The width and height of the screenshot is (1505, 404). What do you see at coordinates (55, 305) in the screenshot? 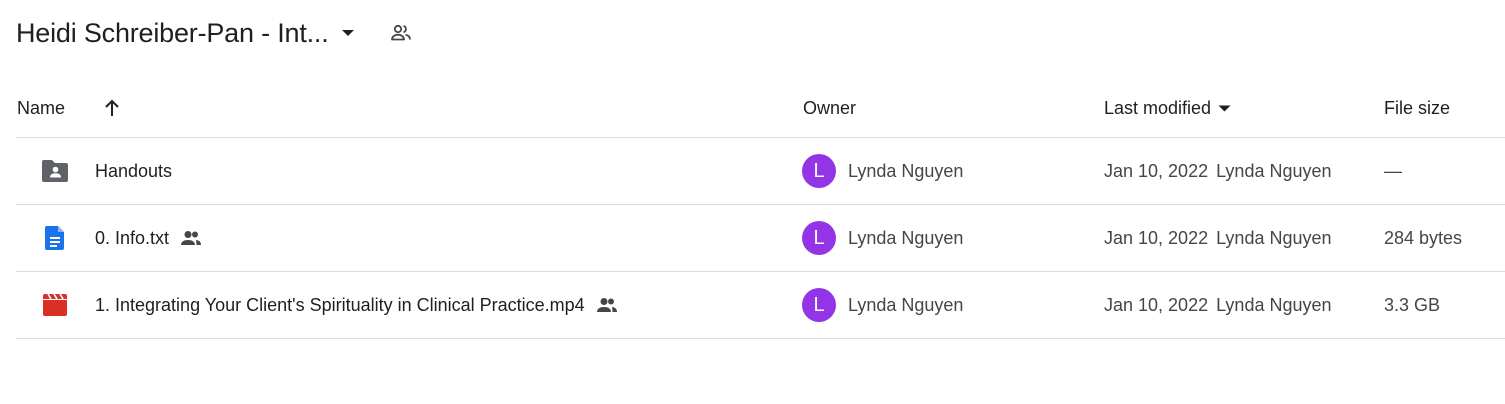
I see `video-file-icon` at bounding box center [55, 305].